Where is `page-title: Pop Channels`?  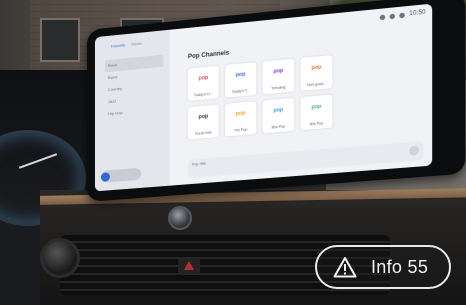
page-title: Pop Channels is located at coordinates (208, 55).